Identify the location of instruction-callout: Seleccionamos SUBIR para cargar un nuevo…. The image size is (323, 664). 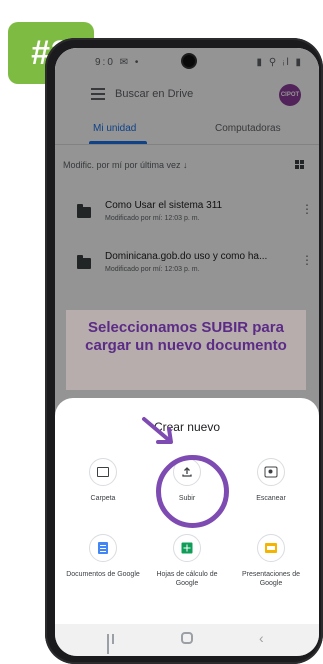
(186, 350).